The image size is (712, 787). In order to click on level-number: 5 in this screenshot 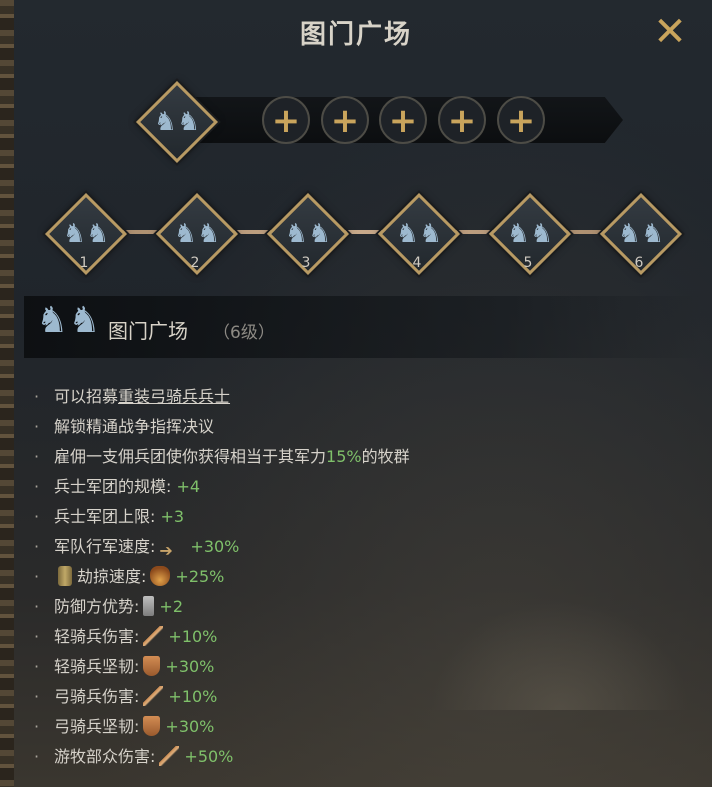, I will do `click(528, 263)`.